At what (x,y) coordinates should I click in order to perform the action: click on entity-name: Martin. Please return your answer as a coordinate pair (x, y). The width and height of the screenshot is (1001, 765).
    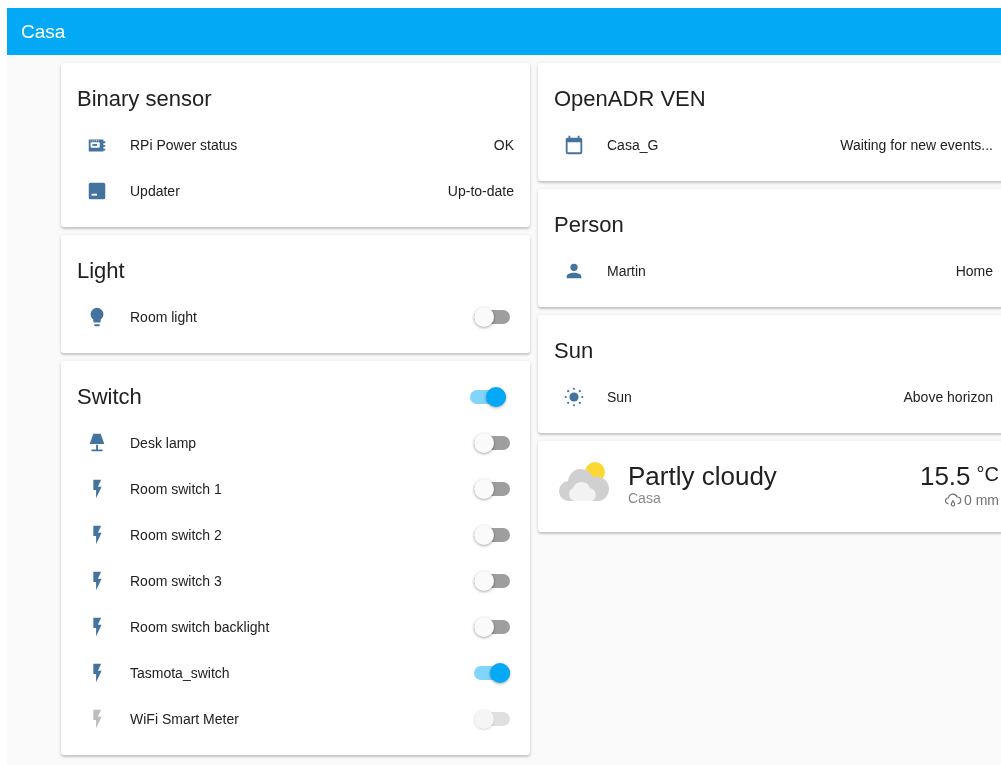
    Looking at the image, I should click on (627, 271).